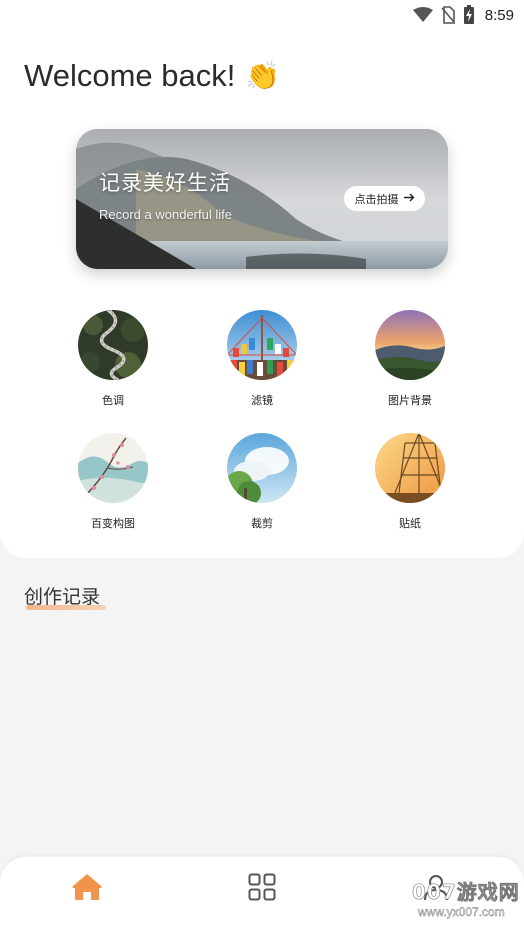 This screenshot has height=931, width=524. I want to click on records-heading: 创作记录, so click(65, 596).